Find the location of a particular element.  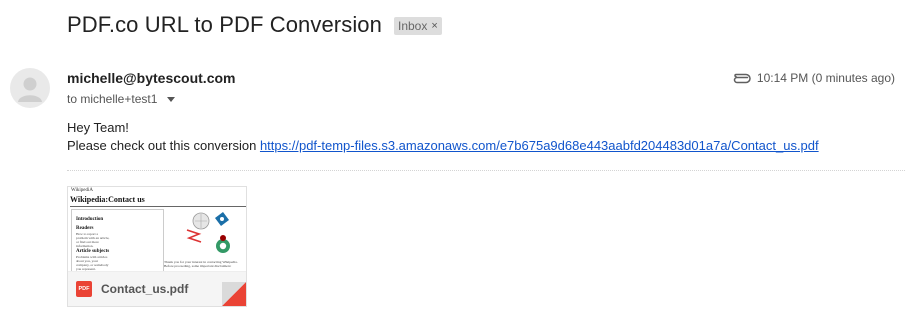

message-time: 10:14 PM (0 minutes ago) is located at coordinates (826, 78).